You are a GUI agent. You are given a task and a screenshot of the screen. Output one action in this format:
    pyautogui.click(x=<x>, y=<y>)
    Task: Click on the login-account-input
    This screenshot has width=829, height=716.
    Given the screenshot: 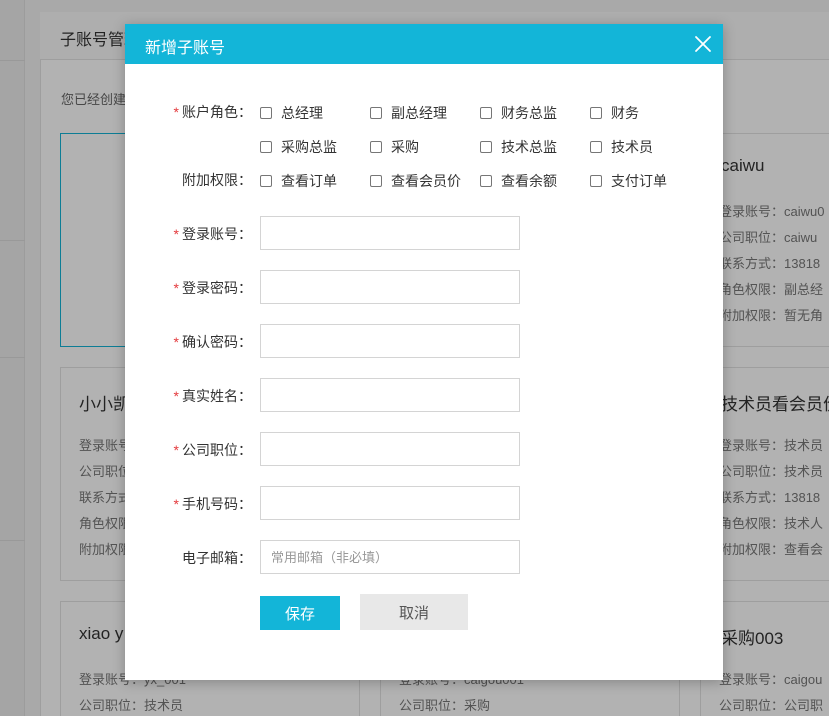 What is the action you would take?
    pyautogui.click(x=390, y=233)
    